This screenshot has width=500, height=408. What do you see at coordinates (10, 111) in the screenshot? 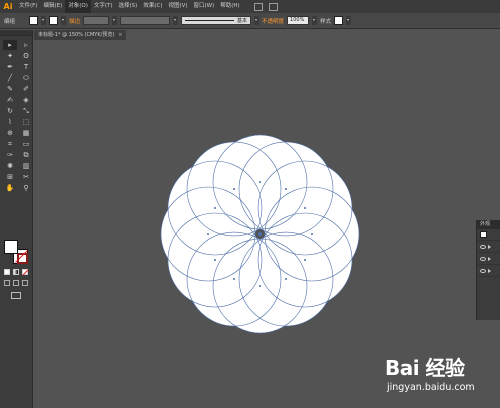
I see `rotate-tool: ↻` at bounding box center [10, 111].